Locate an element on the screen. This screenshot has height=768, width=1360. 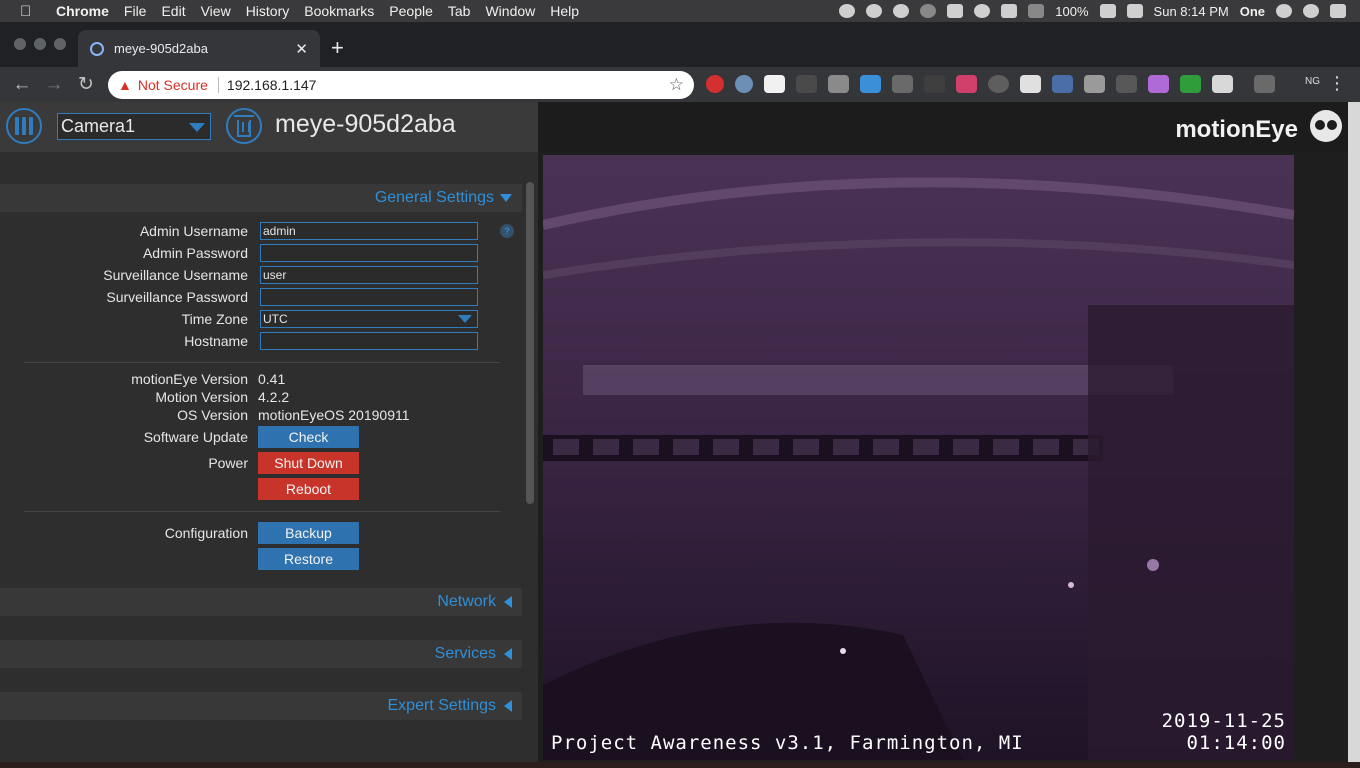
notification-center-icon is located at coordinates (1338, 11).